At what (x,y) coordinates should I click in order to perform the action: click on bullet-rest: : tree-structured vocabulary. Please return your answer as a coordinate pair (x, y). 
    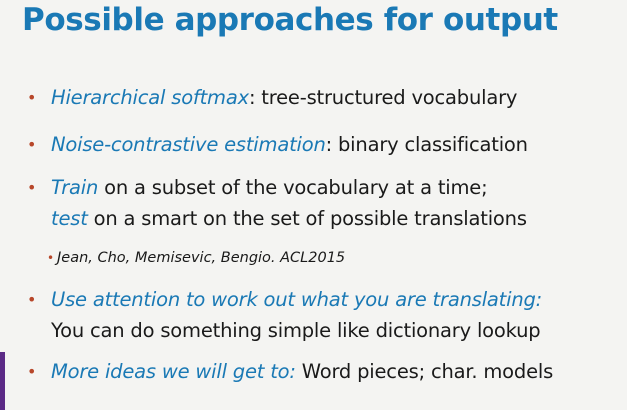
    Looking at the image, I should click on (383, 97).